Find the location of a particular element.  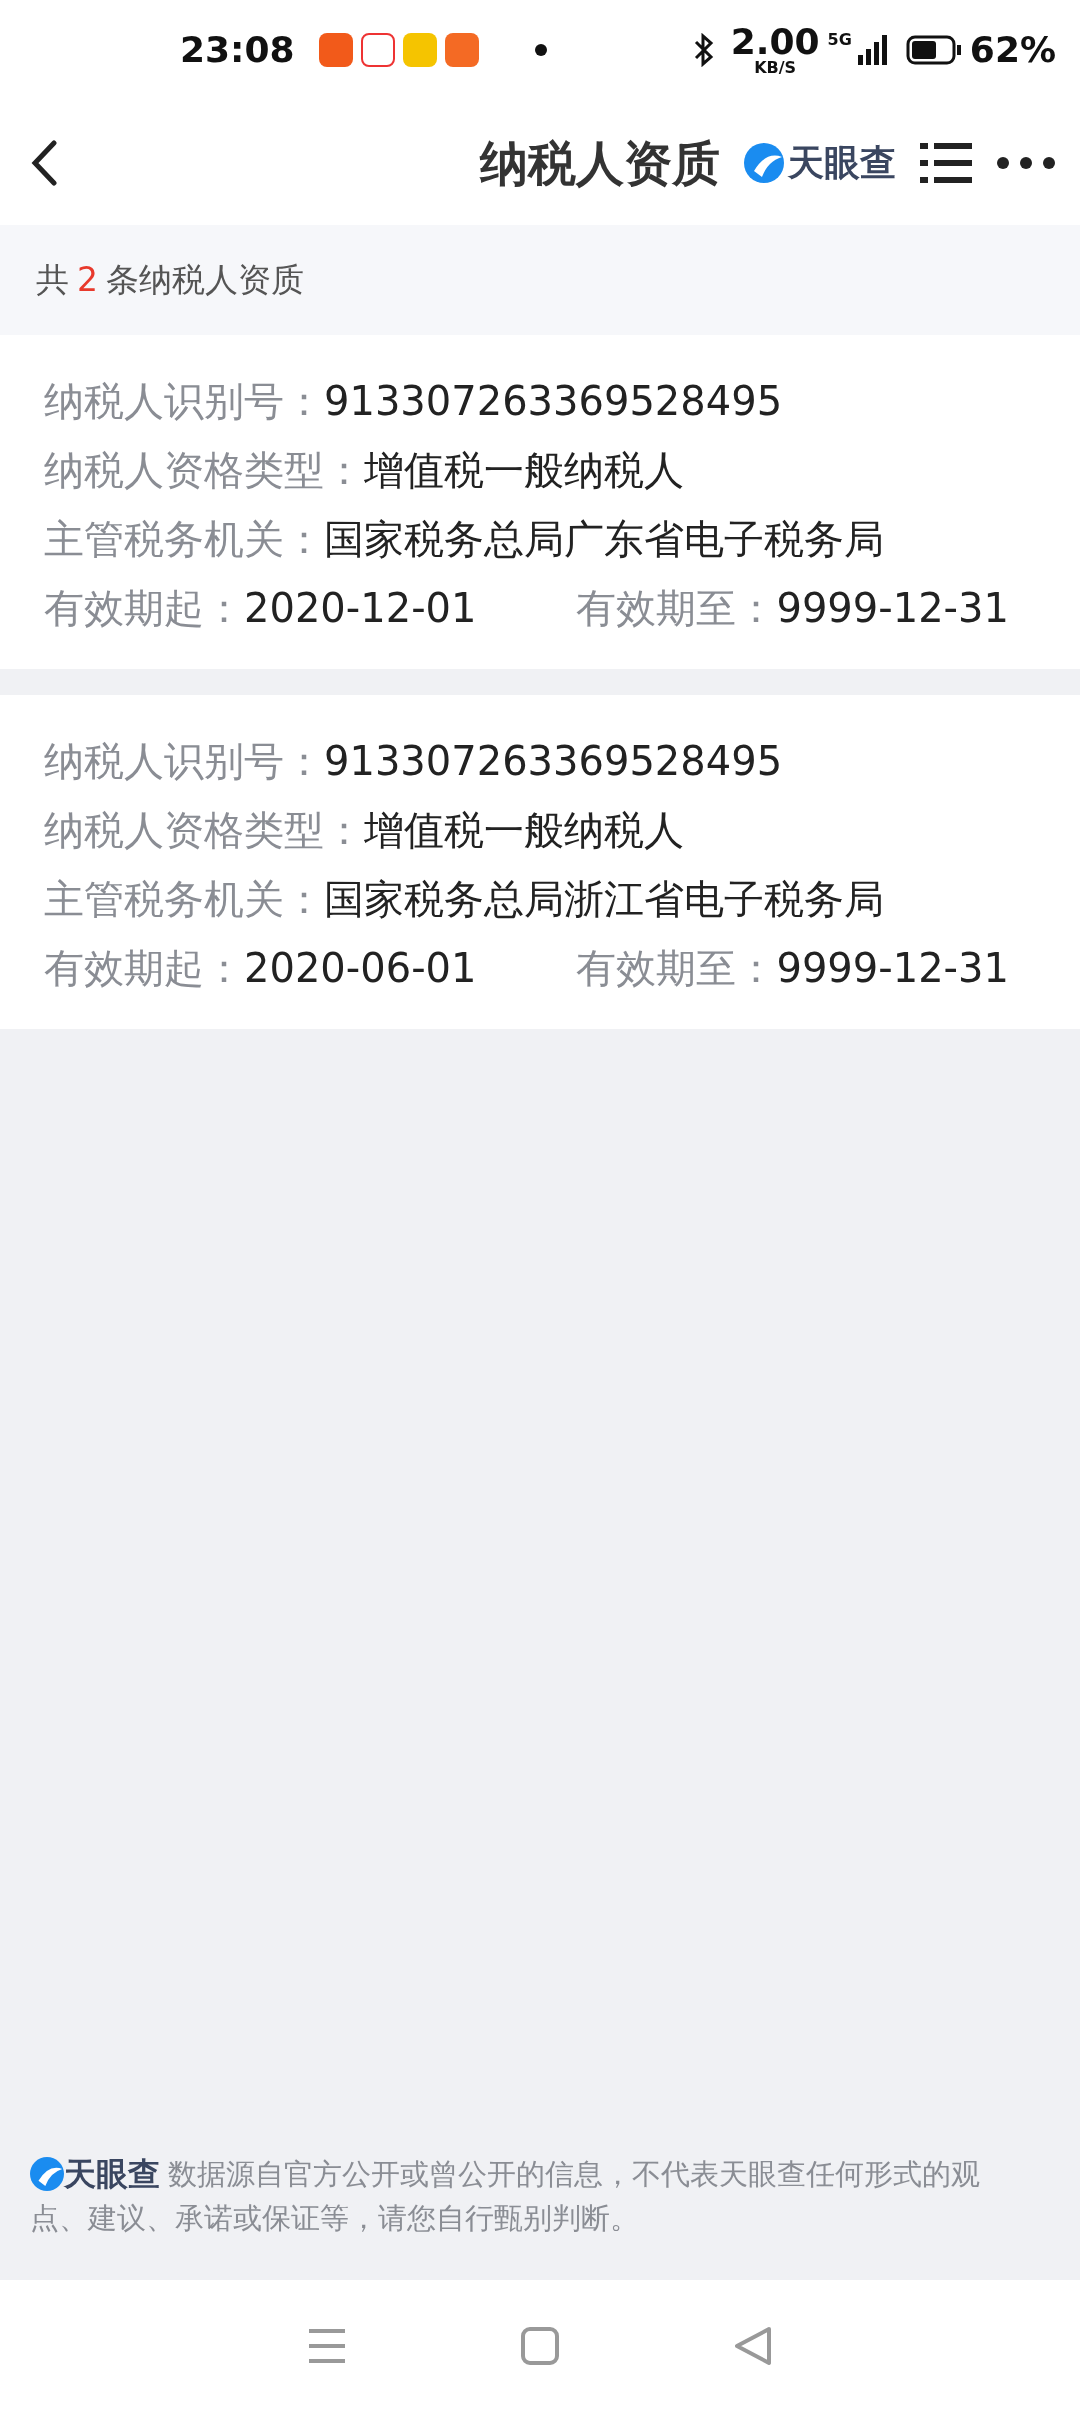

battery-icon is located at coordinates (933, 50).